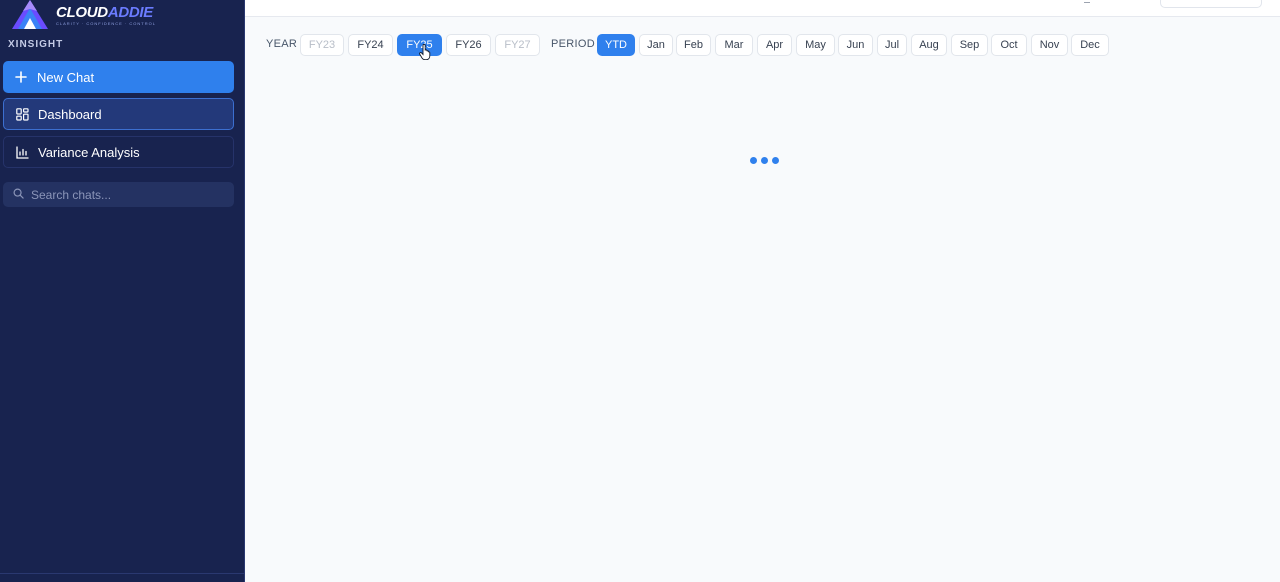 The width and height of the screenshot is (1280, 582). Describe the element at coordinates (122, 573) in the screenshot. I see `sidebar-divider` at that location.